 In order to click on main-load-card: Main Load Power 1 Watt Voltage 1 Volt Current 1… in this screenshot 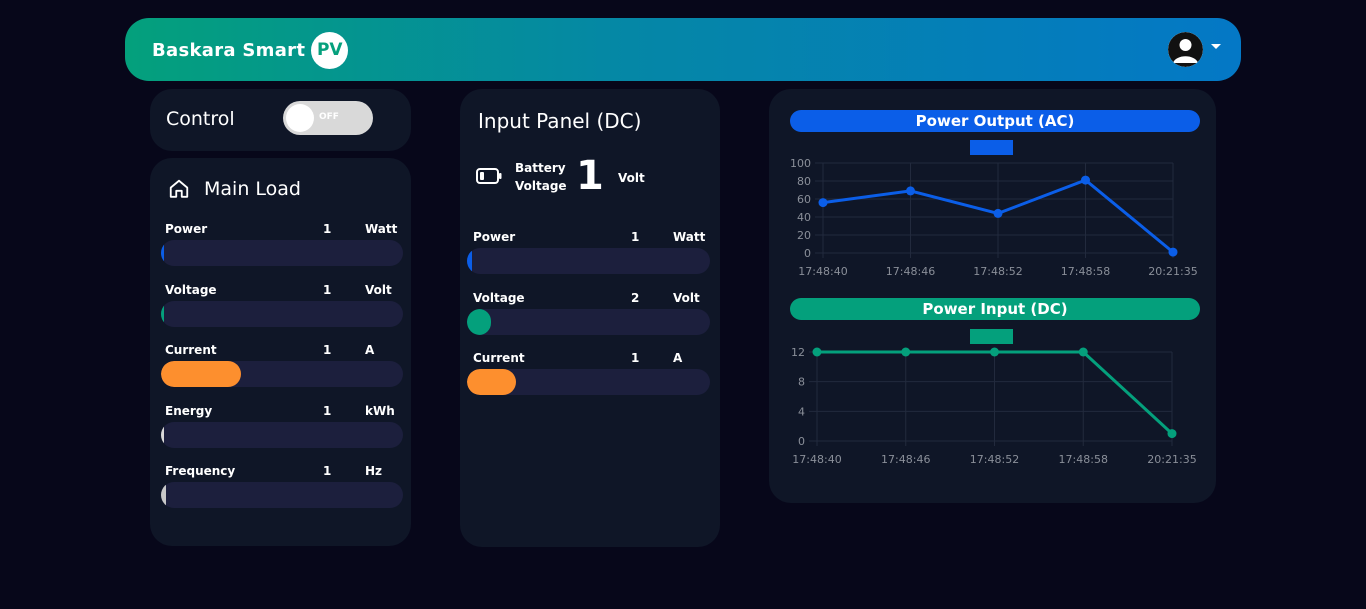, I will do `click(280, 352)`.